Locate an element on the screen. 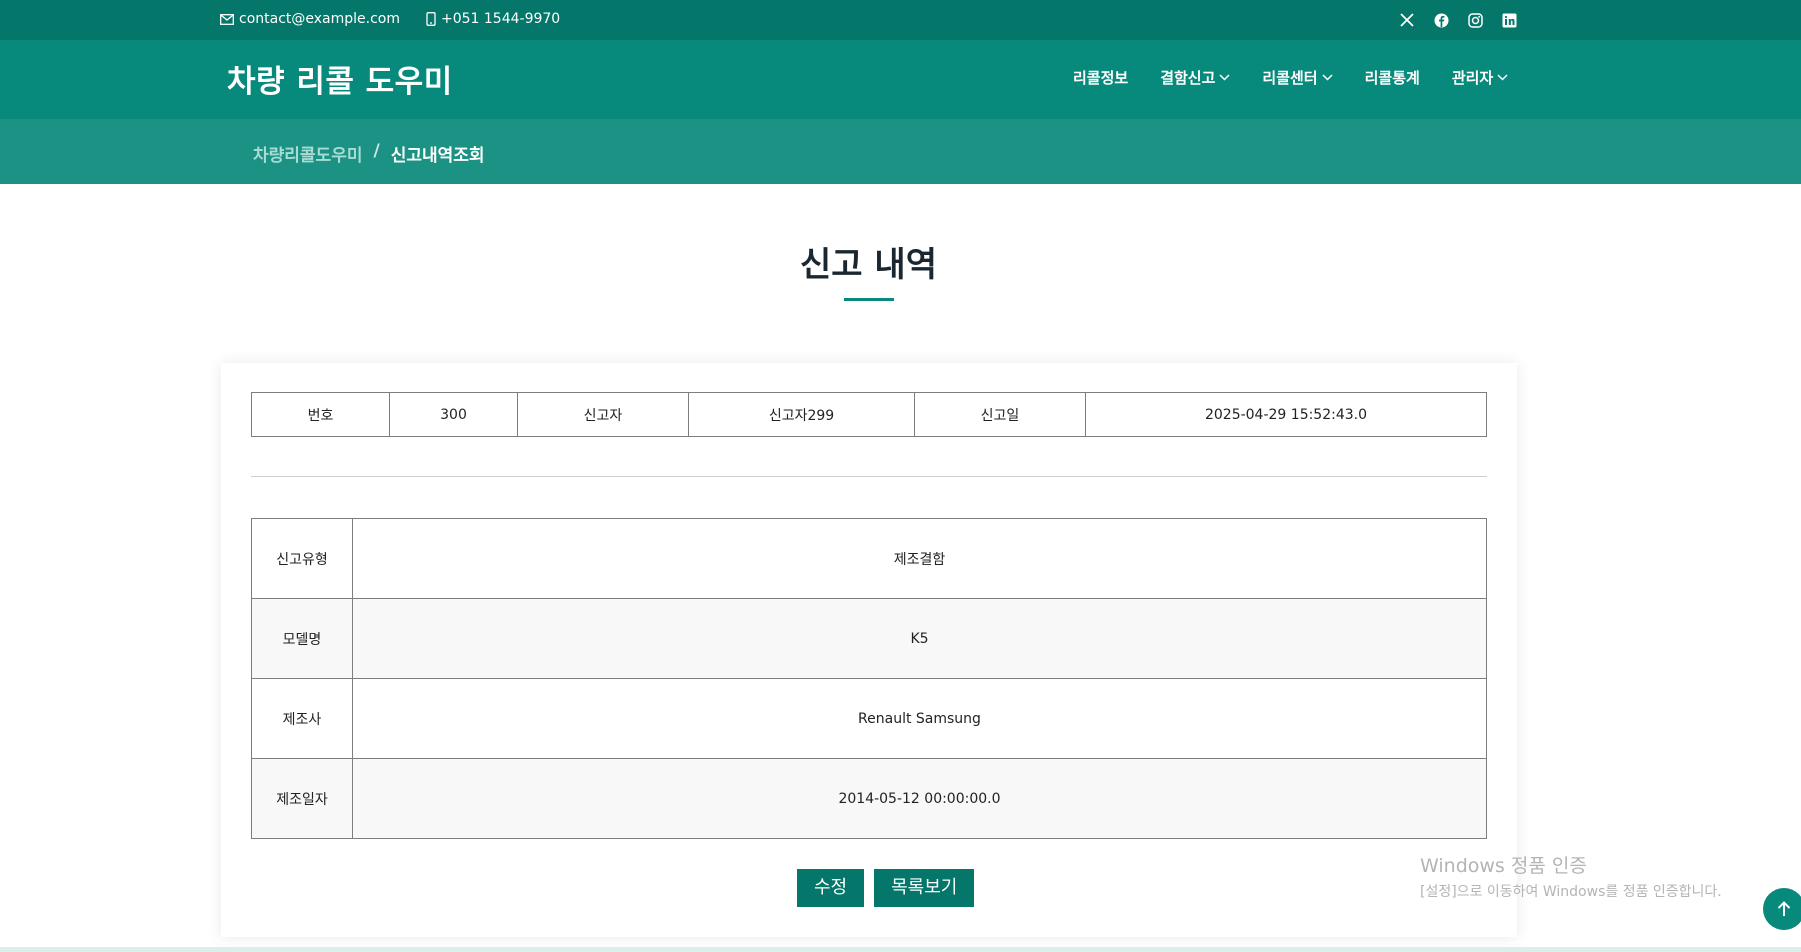 The width and height of the screenshot is (1801, 952). phone-contact: +051 1544-9970 is located at coordinates (493, 19).